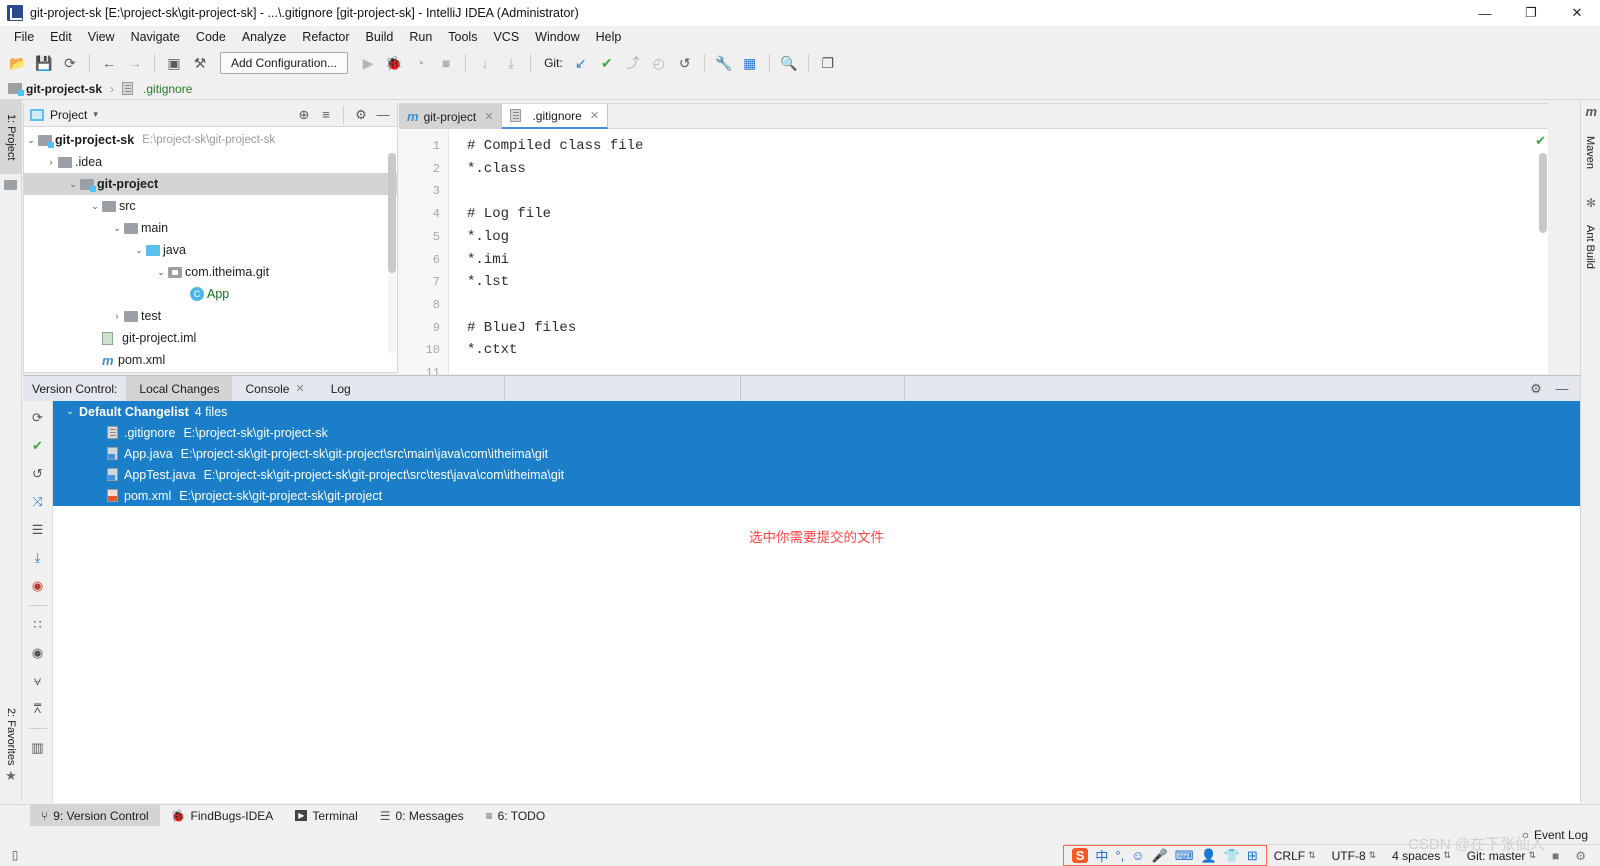 The height and width of the screenshot is (866, 1600). What do you see at coordinates (211, 37) in the screenshot?
I see `menu-code: Code` at bounding box center [211, 37].